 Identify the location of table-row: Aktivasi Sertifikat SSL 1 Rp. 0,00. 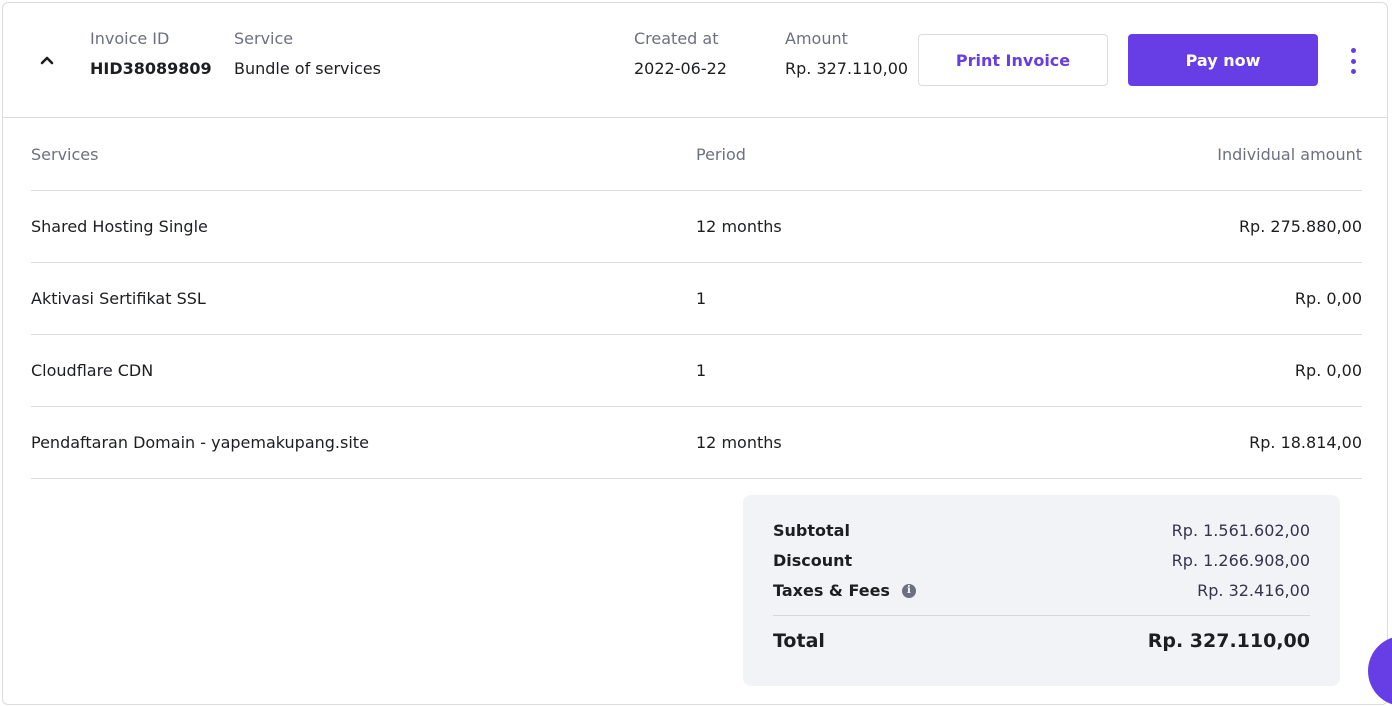
(696, 299).